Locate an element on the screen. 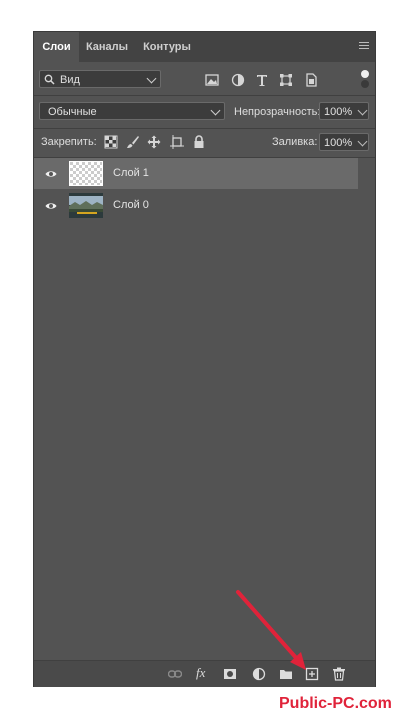  annotation-arrow is located at coordinates (271, 630).